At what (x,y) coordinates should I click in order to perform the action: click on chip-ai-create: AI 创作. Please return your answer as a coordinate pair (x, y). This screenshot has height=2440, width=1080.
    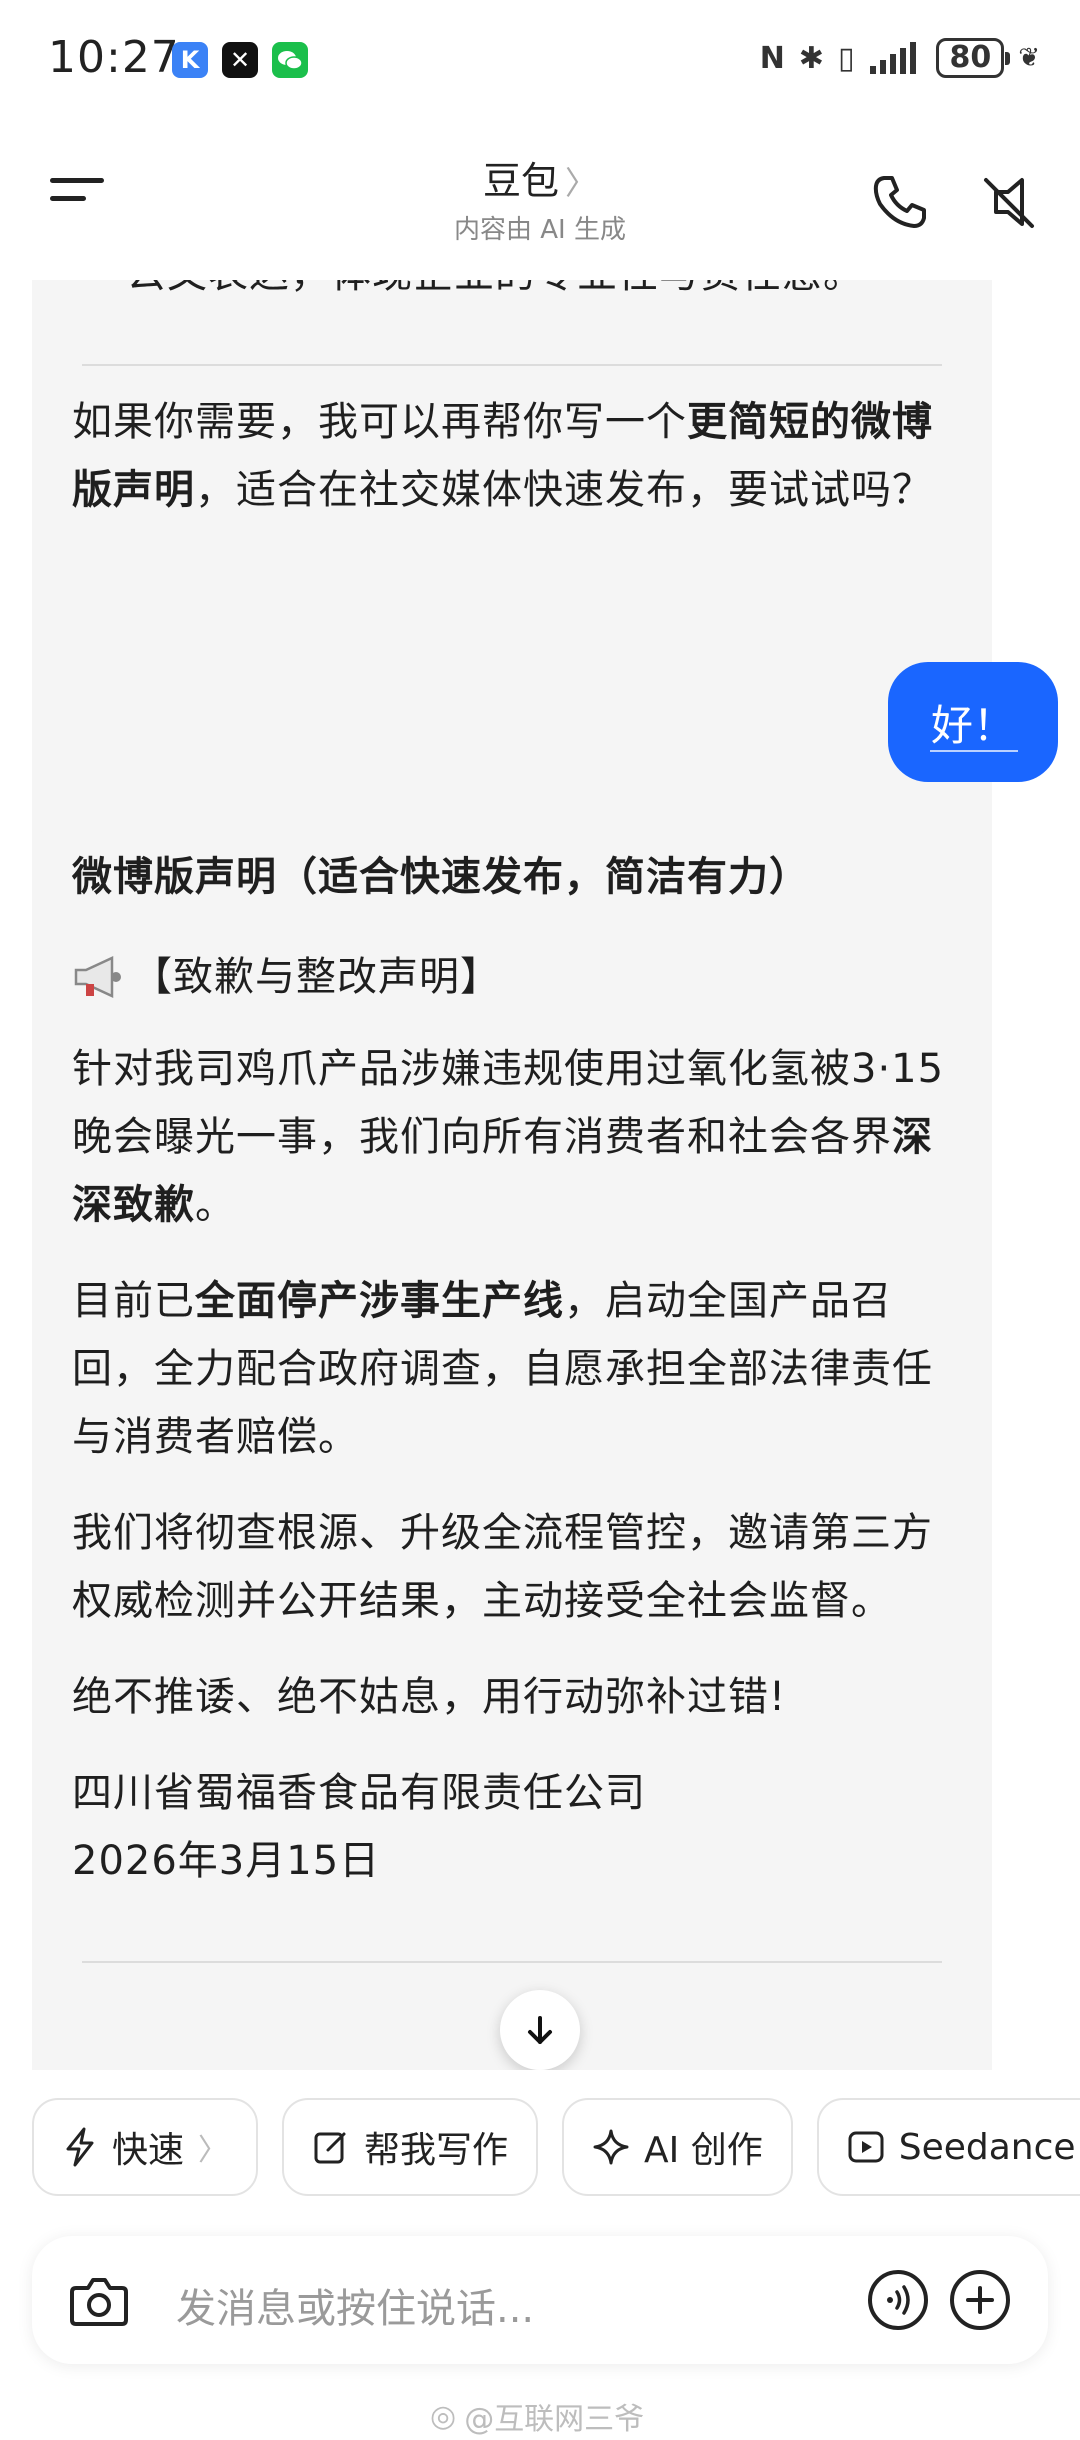
    Looking at the image, I should click on (677, 2147).